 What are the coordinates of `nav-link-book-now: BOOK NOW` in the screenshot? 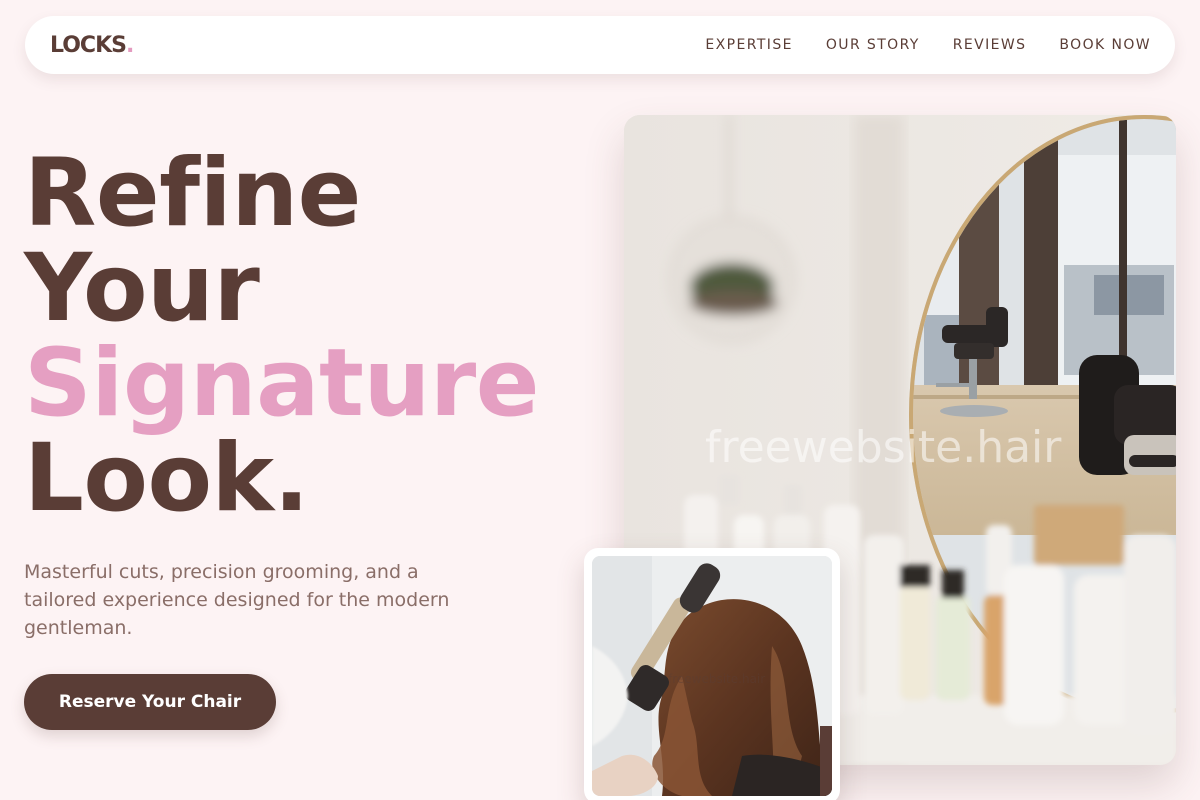 It's located at (1105, 45).